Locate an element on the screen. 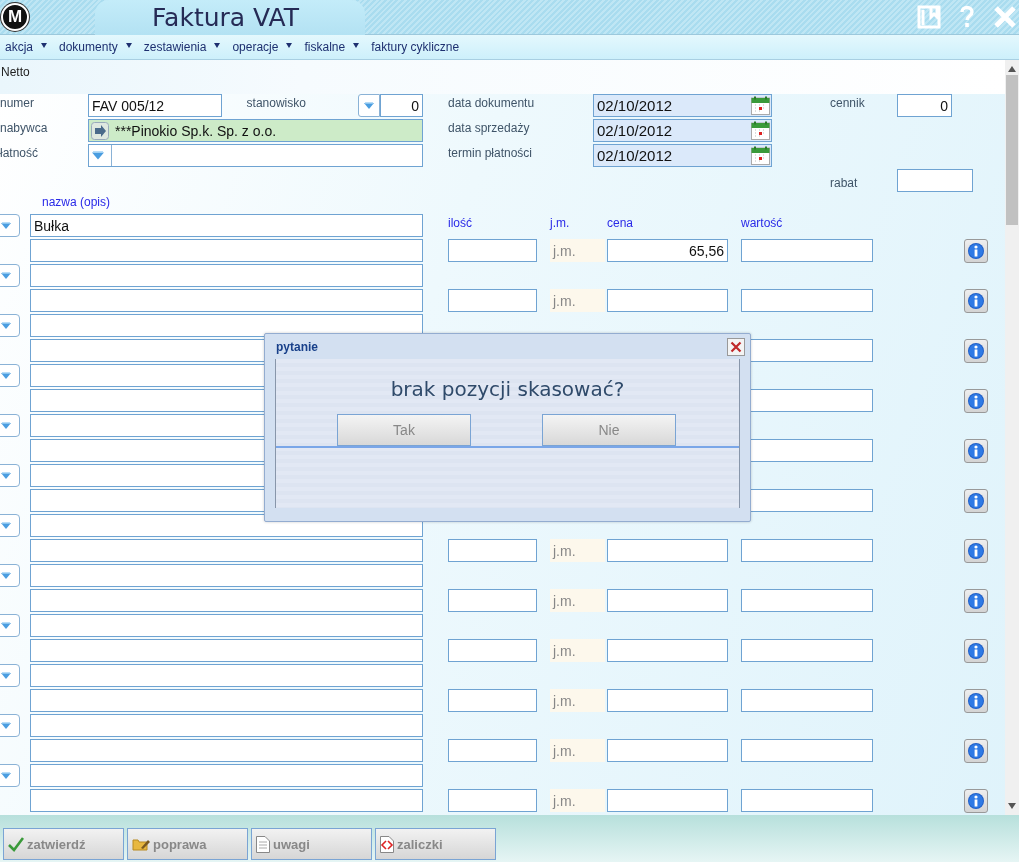 Image resolution: width=1019 pixels, height=862 pixels. price-field: 65,56 is located at coordinates (667, 250).